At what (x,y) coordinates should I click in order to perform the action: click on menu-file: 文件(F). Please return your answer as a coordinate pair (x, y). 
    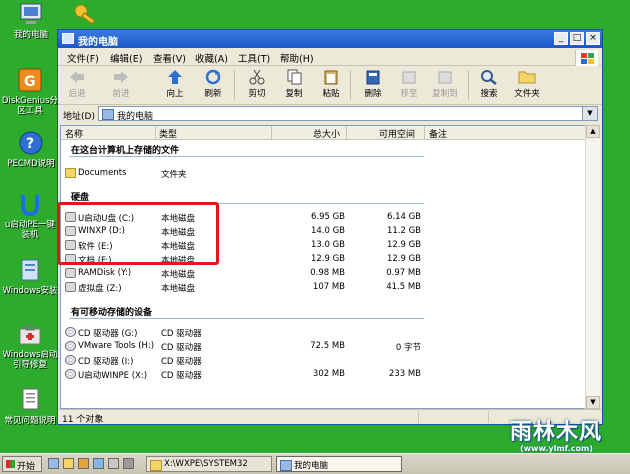
    Looking at the image, I should click on (83, 58).